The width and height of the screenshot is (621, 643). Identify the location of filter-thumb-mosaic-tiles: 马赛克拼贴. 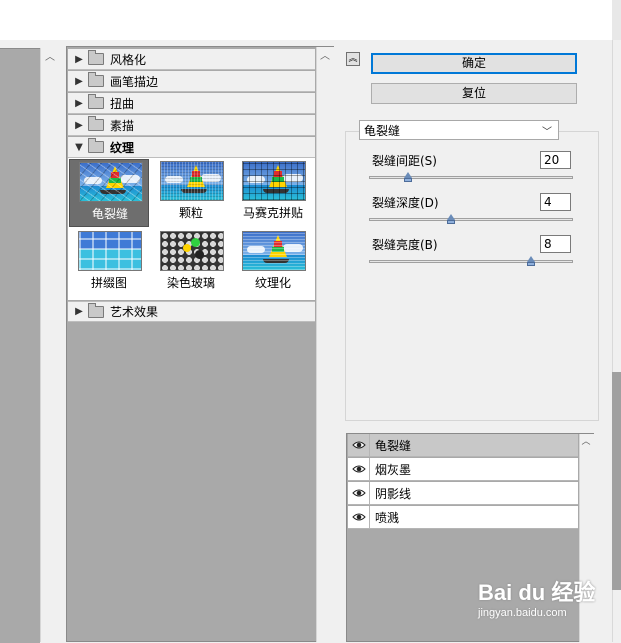
(273, 193).